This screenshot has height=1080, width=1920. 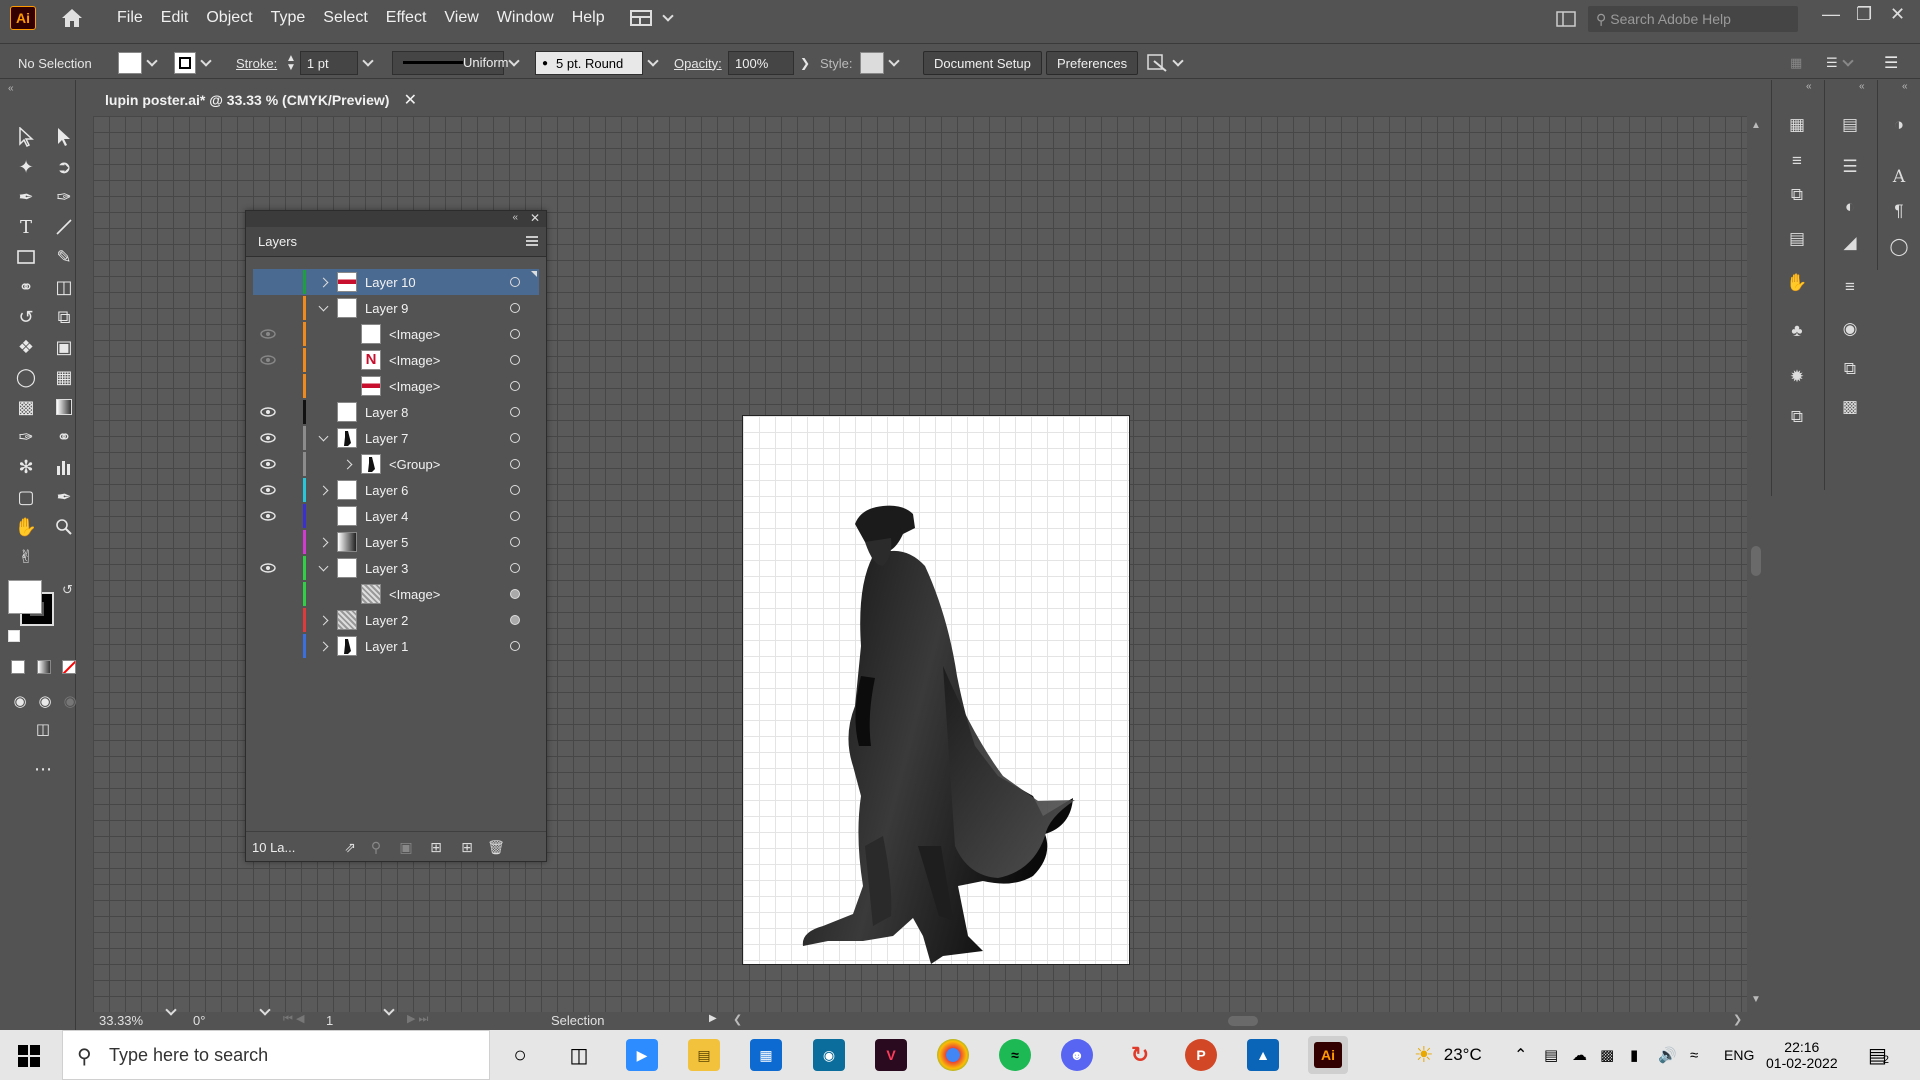 I want to click on type-tool-icon: T, so click(x=26, y=227).